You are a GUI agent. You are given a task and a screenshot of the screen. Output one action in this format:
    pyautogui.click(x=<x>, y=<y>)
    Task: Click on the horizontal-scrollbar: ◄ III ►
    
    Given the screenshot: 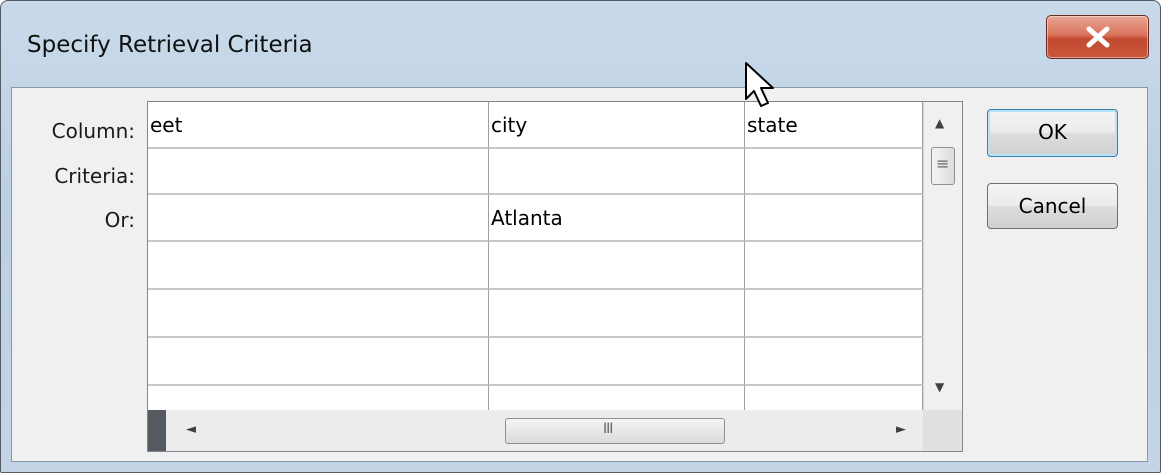 What is the action you would take?
    pyautogui.click(x=535, y=430)
    